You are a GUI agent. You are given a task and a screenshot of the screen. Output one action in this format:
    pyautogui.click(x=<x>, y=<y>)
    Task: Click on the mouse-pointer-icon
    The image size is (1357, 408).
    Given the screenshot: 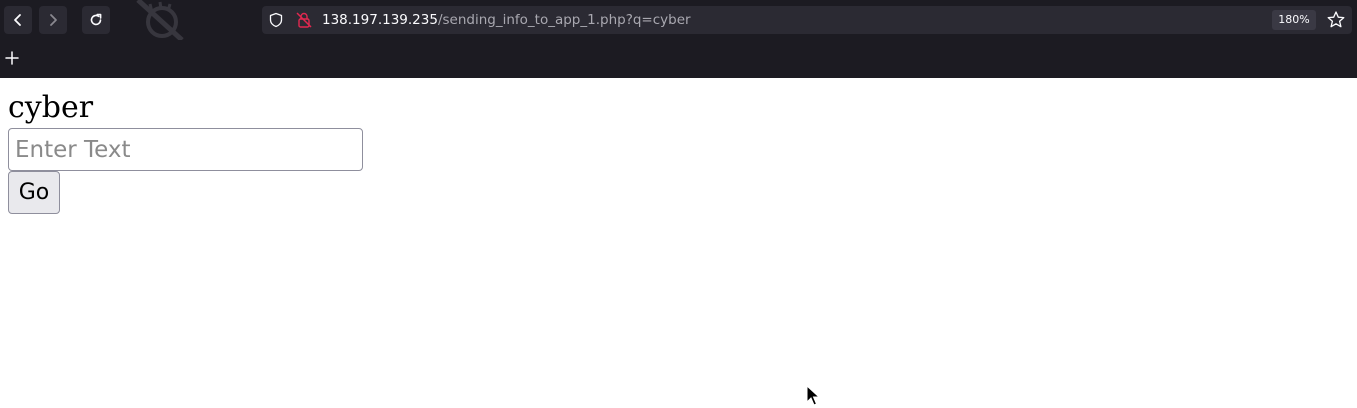 What is the action you would take?
    pyautogui.click(x=813, y=395)
    